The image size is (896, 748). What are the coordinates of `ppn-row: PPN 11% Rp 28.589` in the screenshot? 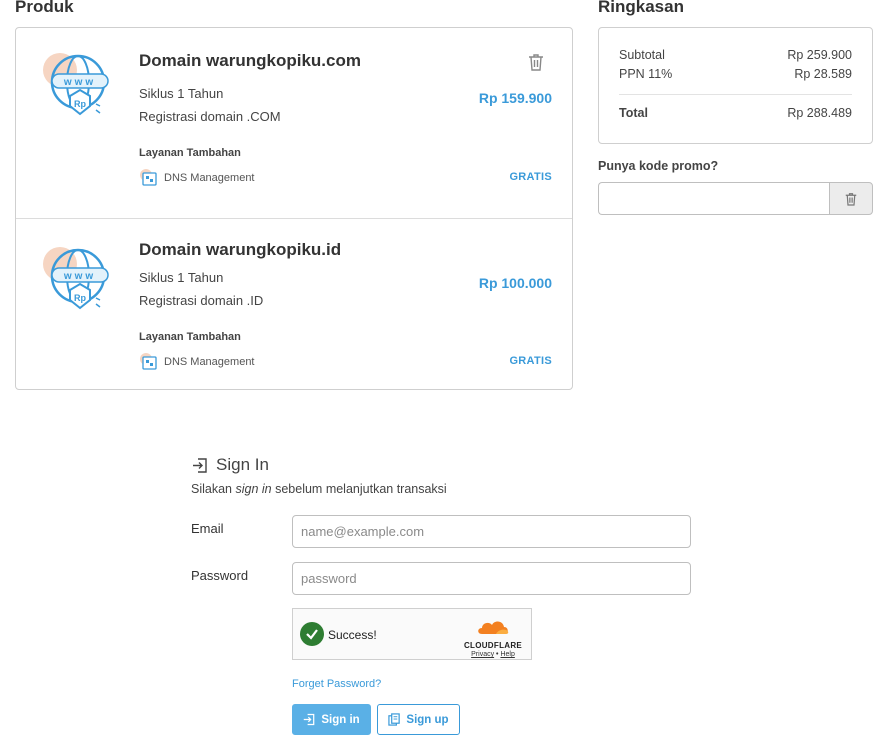 It's located at (735, 74).